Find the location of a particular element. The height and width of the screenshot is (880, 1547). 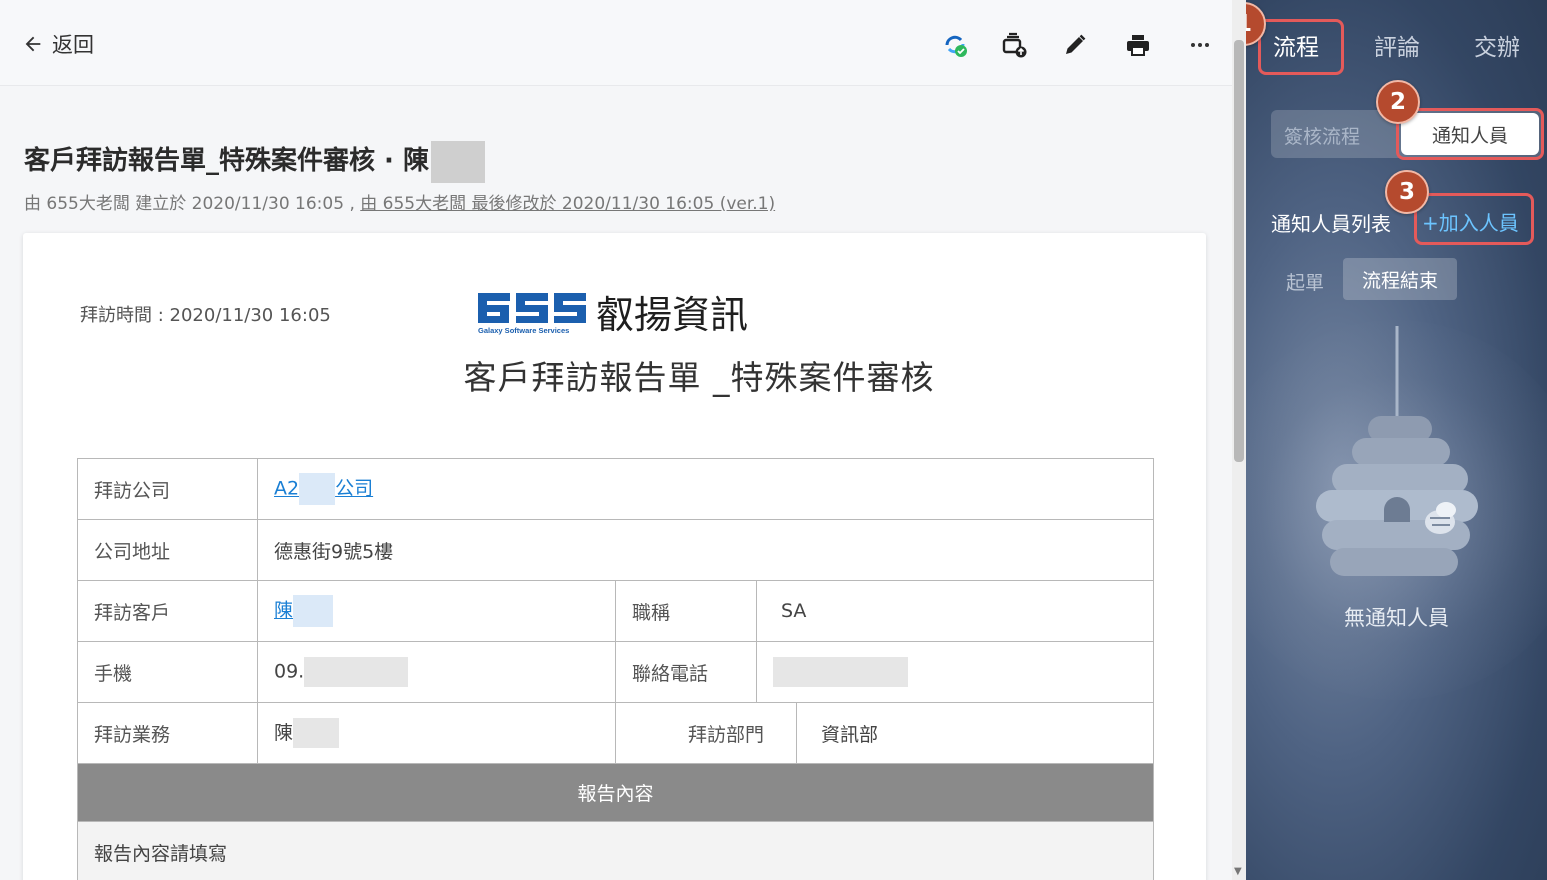

chip-start: 起單 is located at coordinates (1305, 281).